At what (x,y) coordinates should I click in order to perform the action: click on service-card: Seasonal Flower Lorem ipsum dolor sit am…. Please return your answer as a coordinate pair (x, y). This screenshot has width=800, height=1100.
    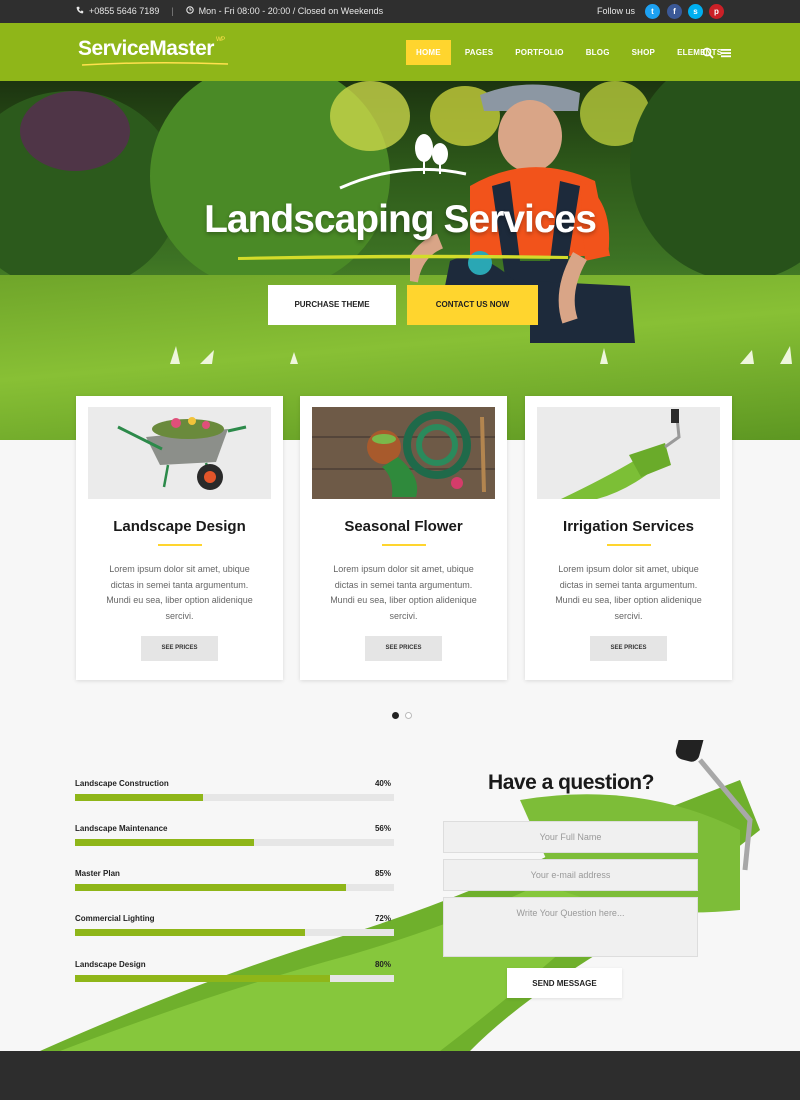
    Looking at the image, I should click on (403, 538).